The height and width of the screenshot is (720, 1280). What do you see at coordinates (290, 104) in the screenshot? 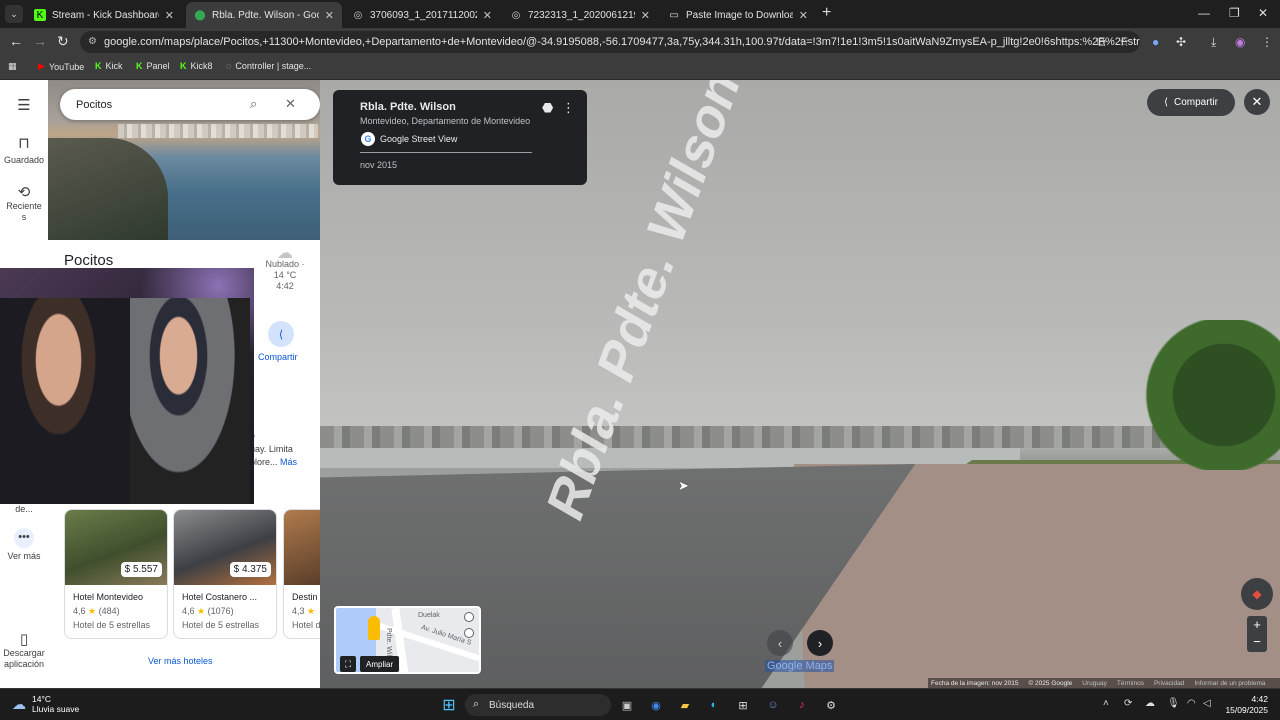
I see `clear-search-icon: ✕` at bounding box center [290, 104].